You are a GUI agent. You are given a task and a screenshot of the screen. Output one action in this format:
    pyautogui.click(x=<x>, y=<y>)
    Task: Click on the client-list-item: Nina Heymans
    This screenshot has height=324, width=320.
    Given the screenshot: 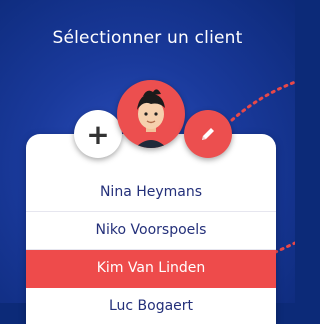 What is the action you would take?
    pyautogui.click(x=151, y=193)
    